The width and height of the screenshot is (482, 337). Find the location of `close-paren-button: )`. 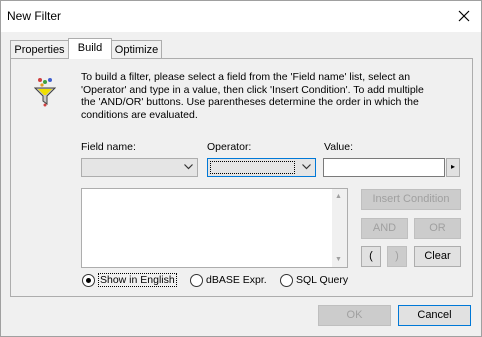

close-paren-button: ) is located at coordinates (397, 256).